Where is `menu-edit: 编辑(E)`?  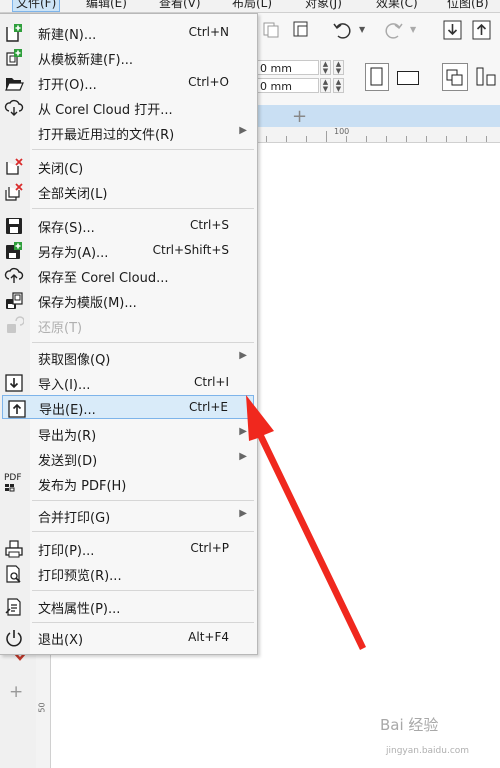 menu-edit: 编辑(E) is located at coordinates (106, 5).